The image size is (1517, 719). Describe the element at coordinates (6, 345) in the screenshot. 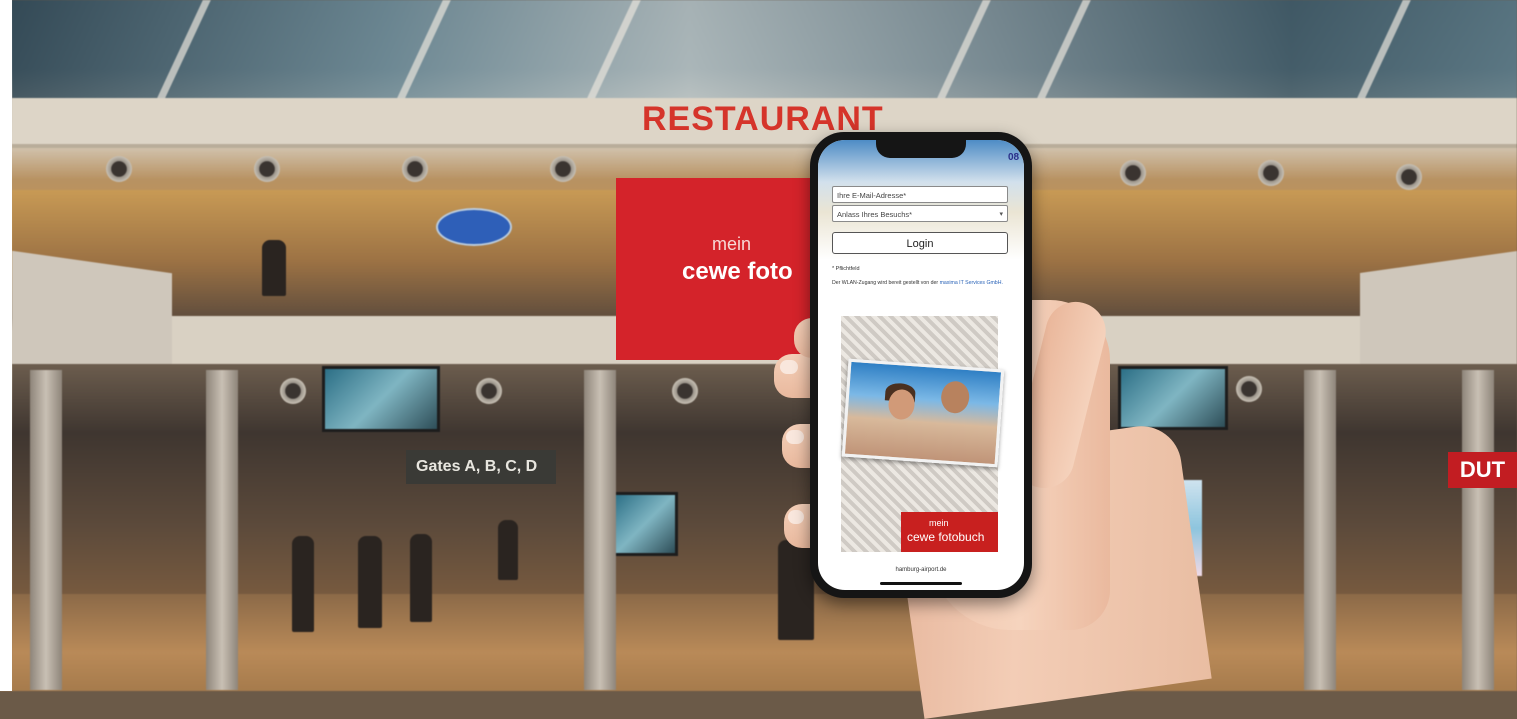

I see `left-margin` at that location.